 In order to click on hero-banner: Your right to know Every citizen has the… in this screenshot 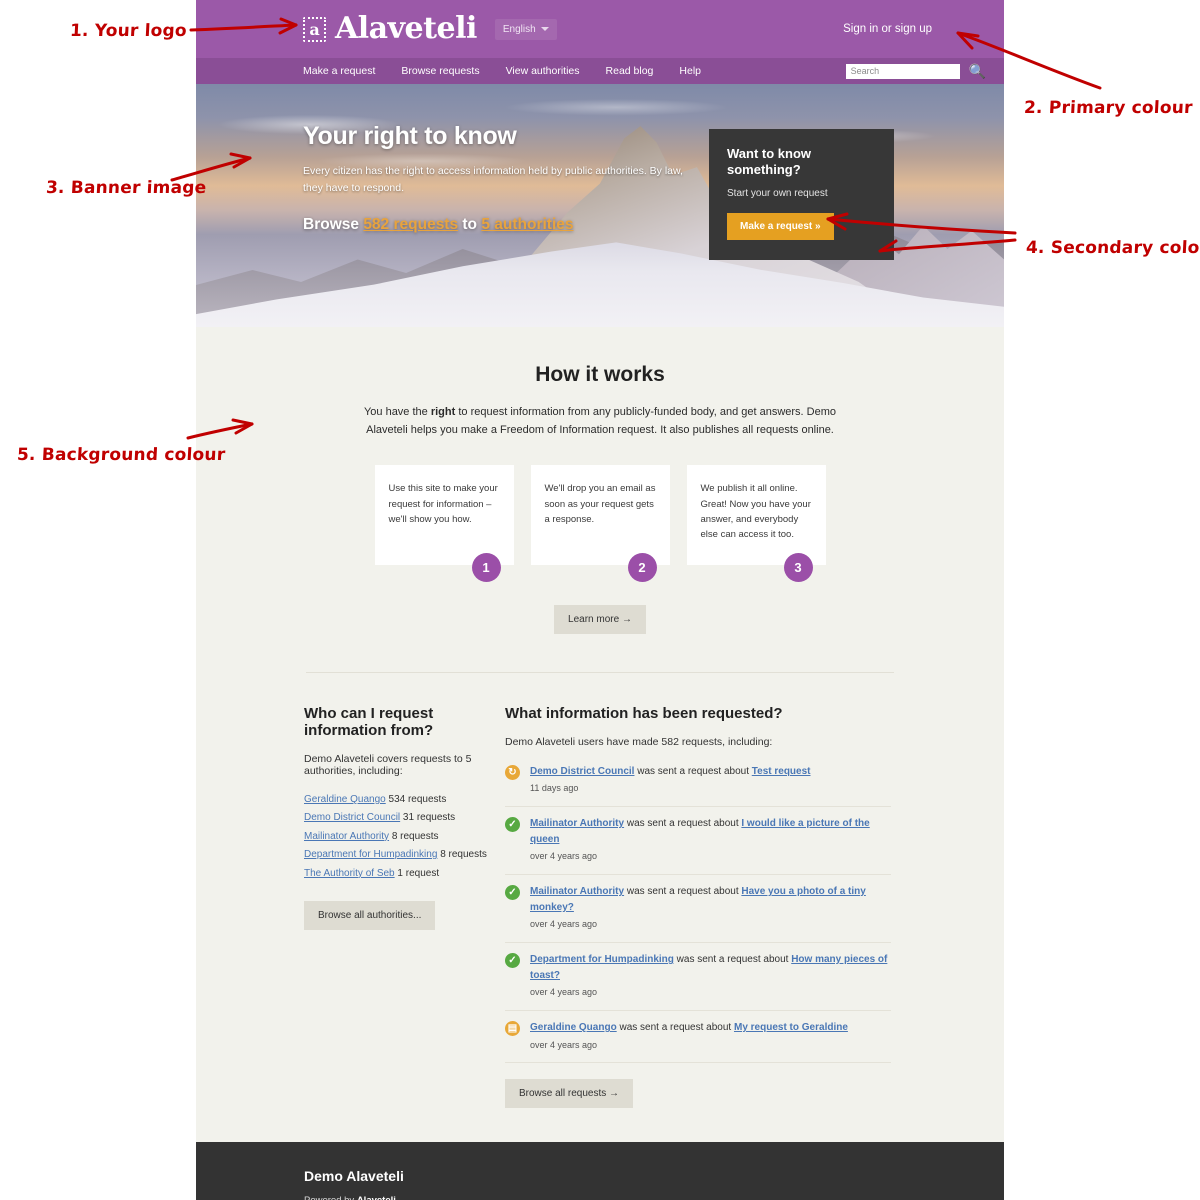, I will do `click(600, 205)`.